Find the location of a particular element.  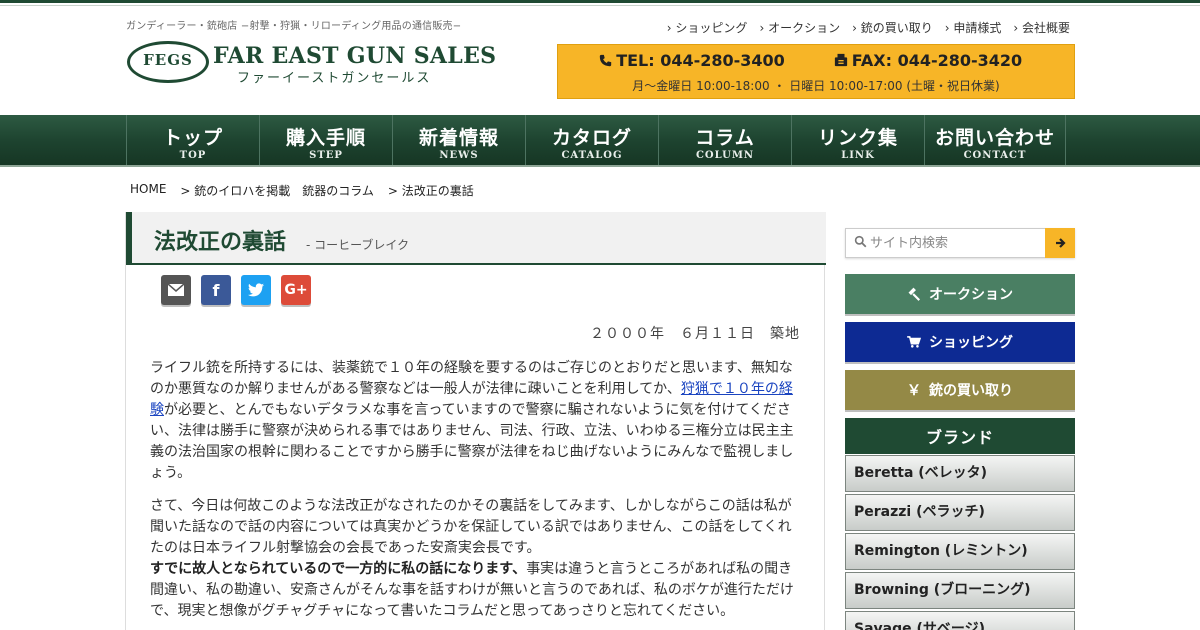

gun-buyback-button: ￥ 銃の買い取り is located at coordinates (960, 390).